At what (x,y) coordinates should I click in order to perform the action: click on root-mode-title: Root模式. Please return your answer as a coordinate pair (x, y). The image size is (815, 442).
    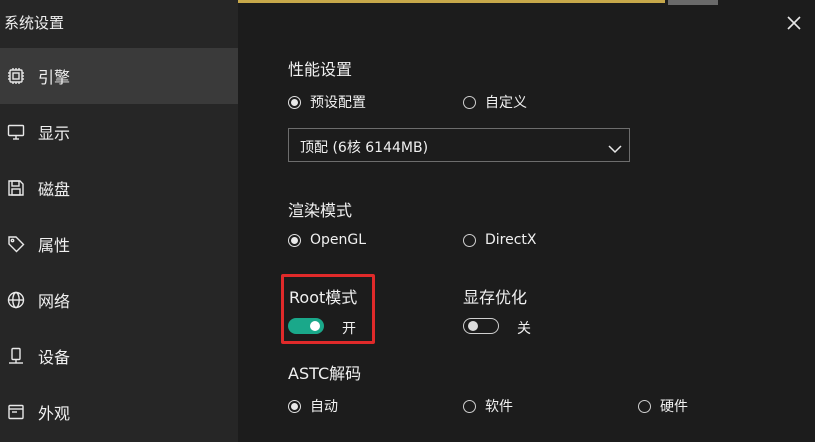
    Looking at the image, I should click on (323, 297).